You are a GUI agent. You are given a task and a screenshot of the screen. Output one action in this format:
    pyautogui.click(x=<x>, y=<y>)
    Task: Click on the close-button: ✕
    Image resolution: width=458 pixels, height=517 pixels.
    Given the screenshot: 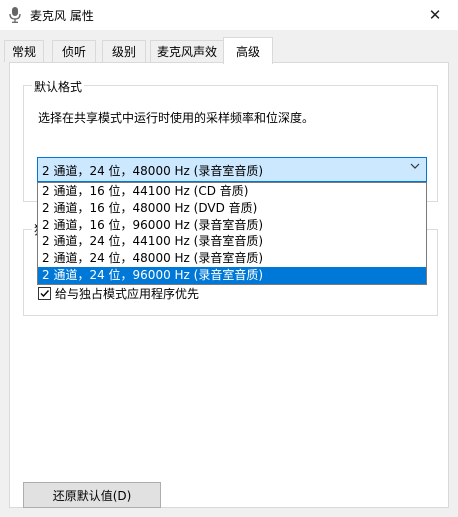 What is the action you would take?
    pyautogui.click(x=435, y=15)
    